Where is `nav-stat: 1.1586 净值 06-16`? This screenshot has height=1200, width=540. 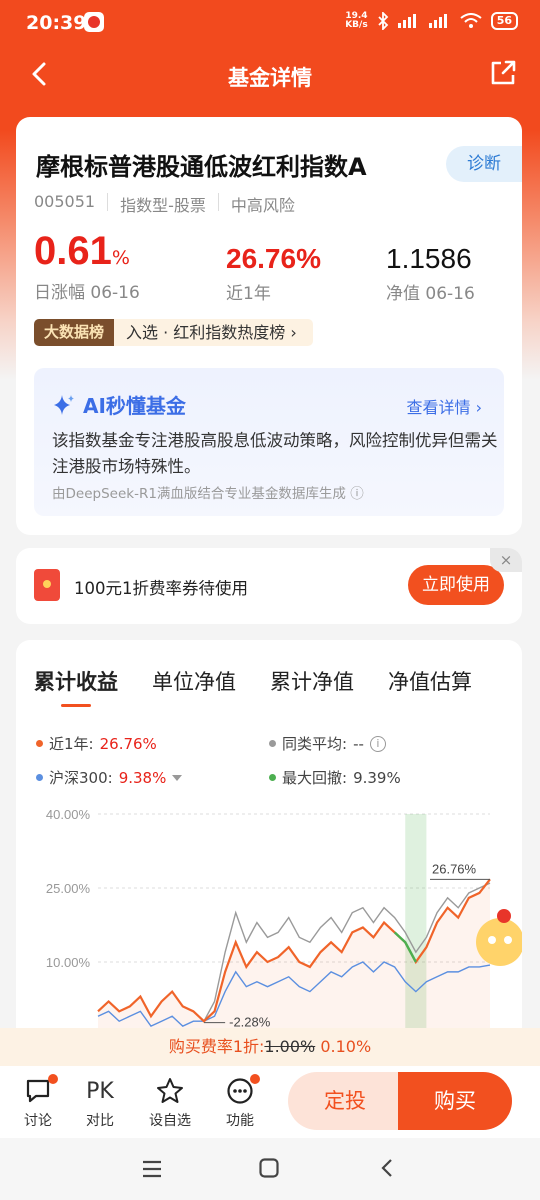
nav-stat: 1.1586 净值 06-16 is located at coordinates (430, 273).